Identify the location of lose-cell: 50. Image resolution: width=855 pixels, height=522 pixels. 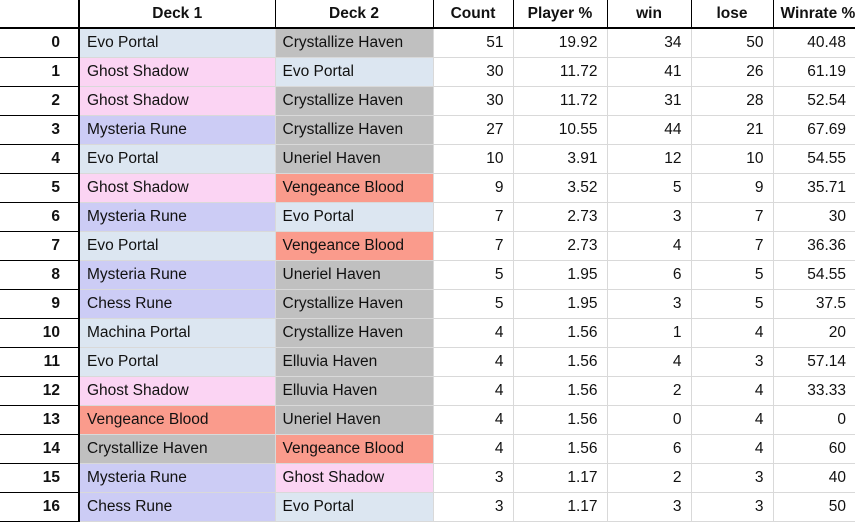
(732, 43).